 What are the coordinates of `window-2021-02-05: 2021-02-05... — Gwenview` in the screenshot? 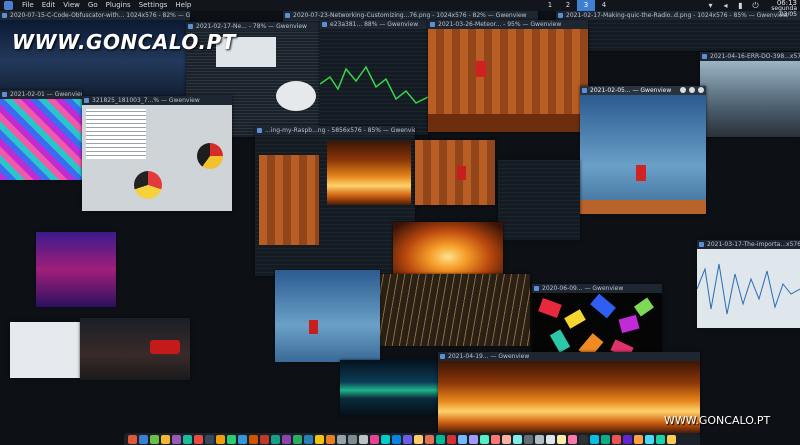 It's located at (643, 150).